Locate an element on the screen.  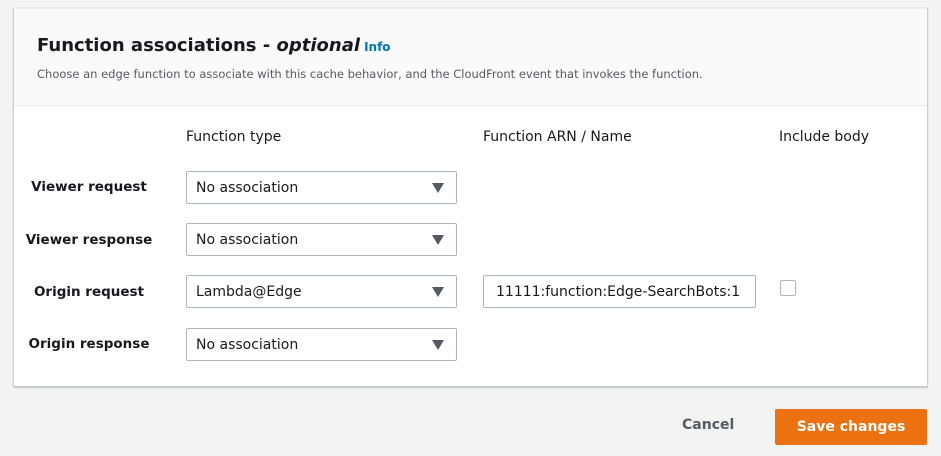
save-changes-button: Save changes is located at coordinates (851, 427).